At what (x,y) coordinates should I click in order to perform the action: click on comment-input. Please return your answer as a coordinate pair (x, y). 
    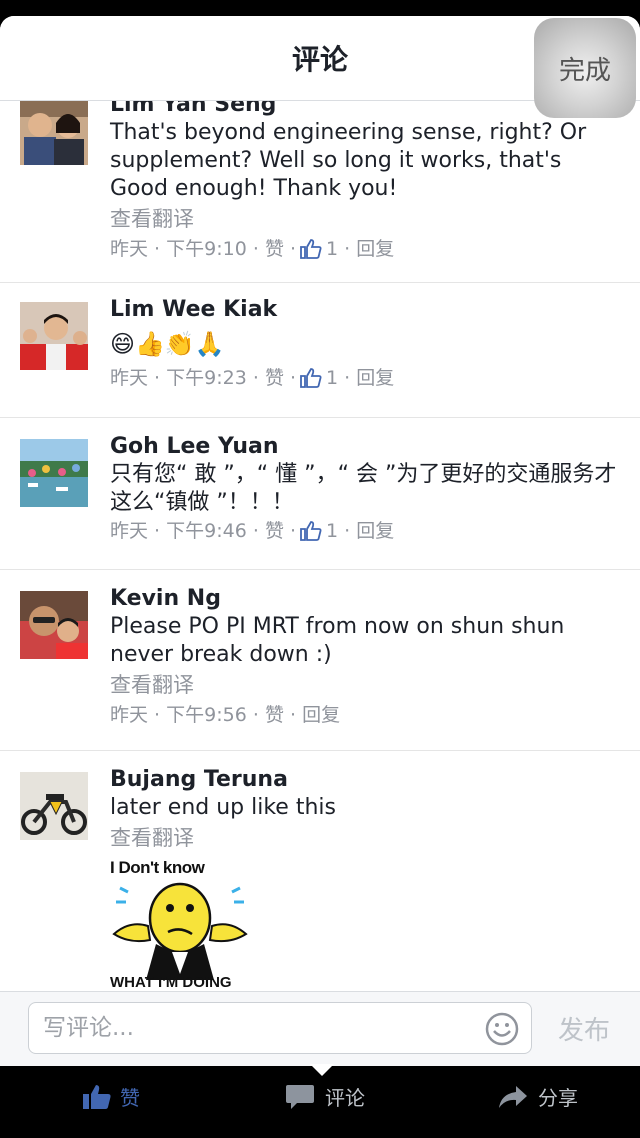
    Looking at the image, I should click on (251, 1028).